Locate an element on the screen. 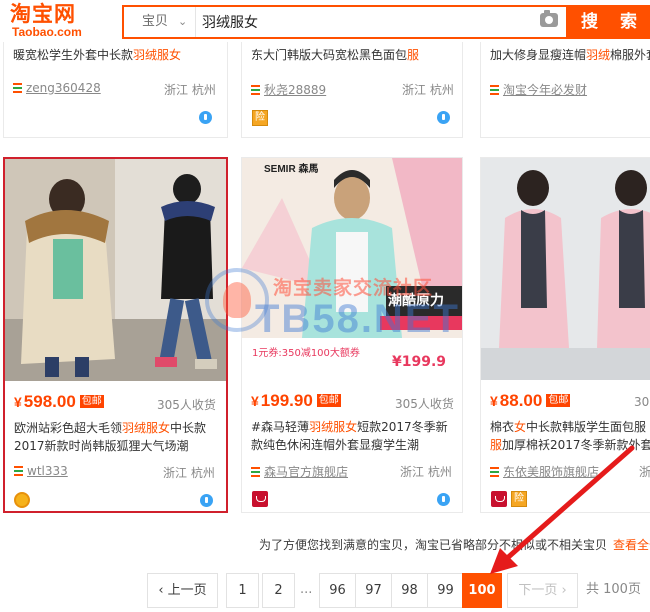  shop-link: 东依美服饰旗舰店 is located at coordinates (544, 471).